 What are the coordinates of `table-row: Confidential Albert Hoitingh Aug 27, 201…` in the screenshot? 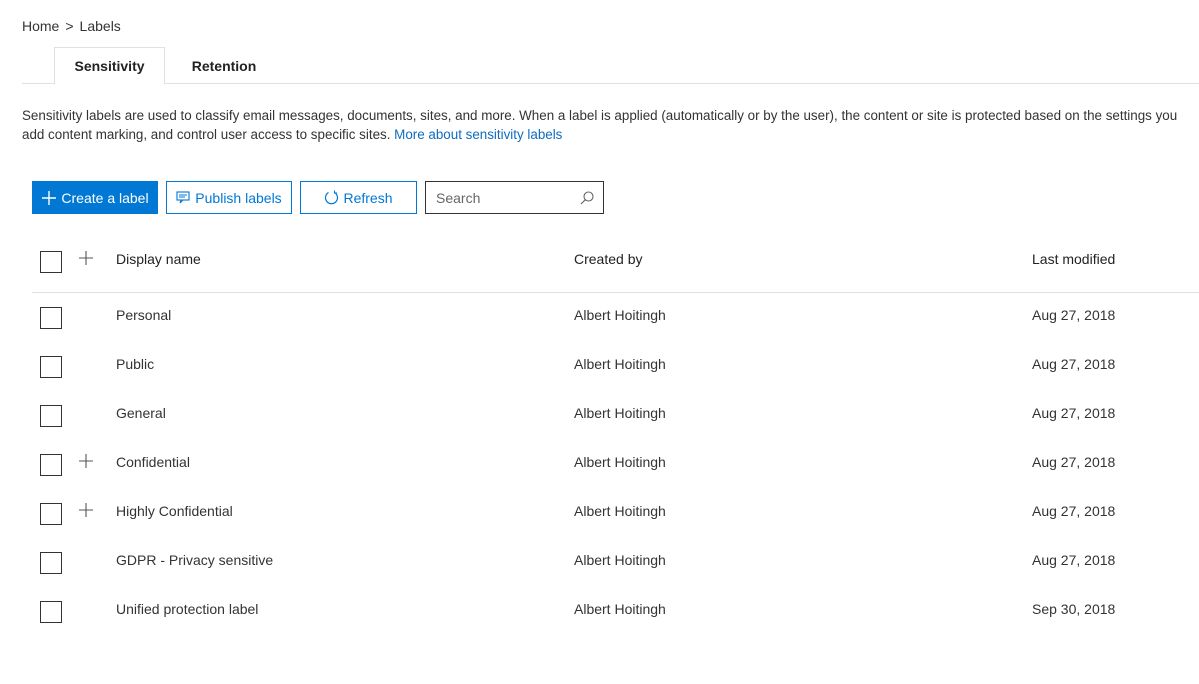 It's located at (615, 464).